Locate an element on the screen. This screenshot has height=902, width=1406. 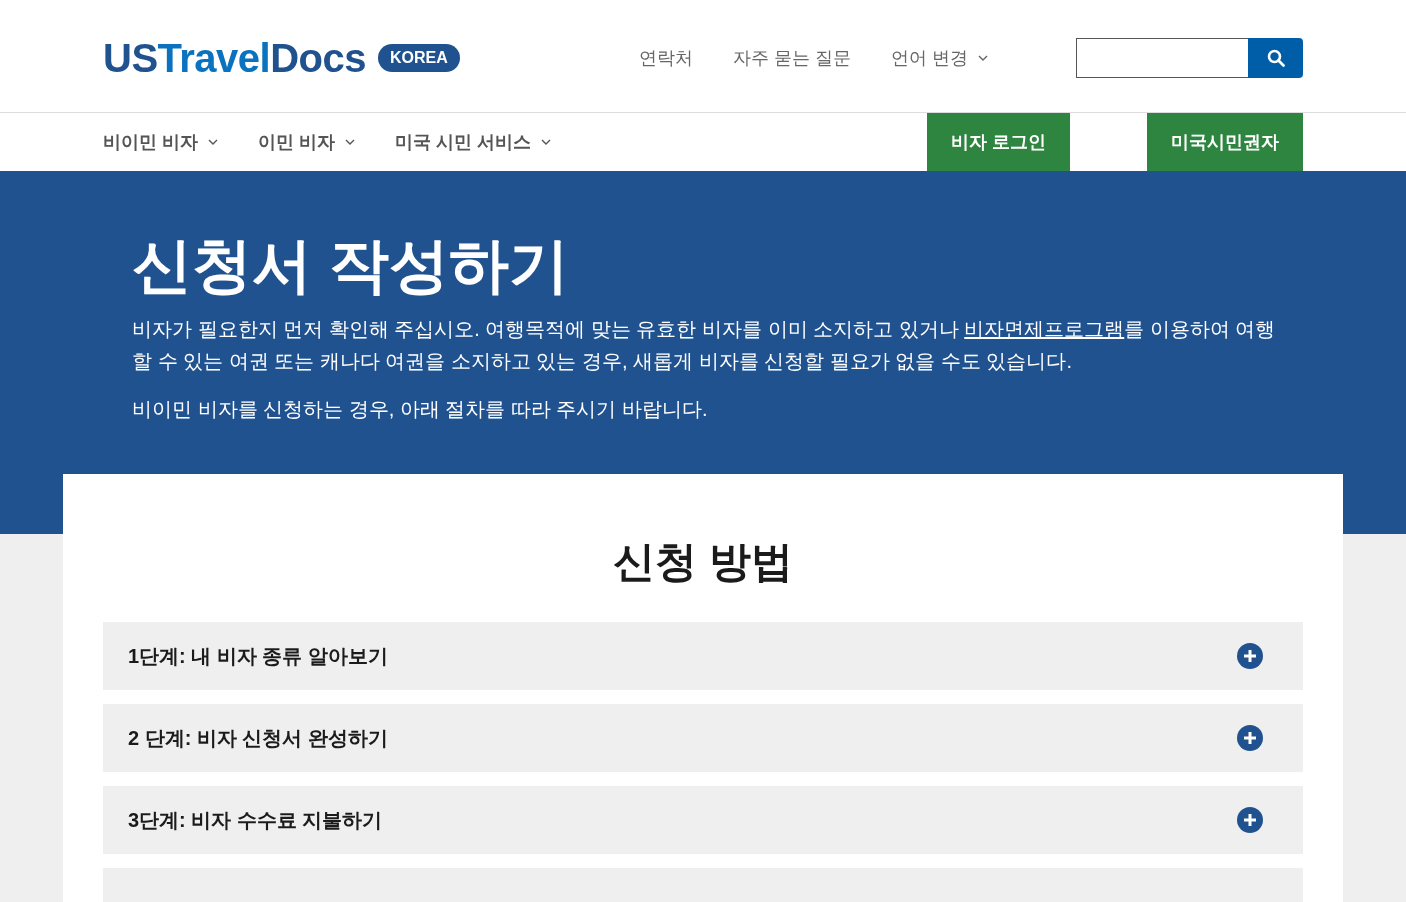
search-button is located at coordinates (1275, 58).